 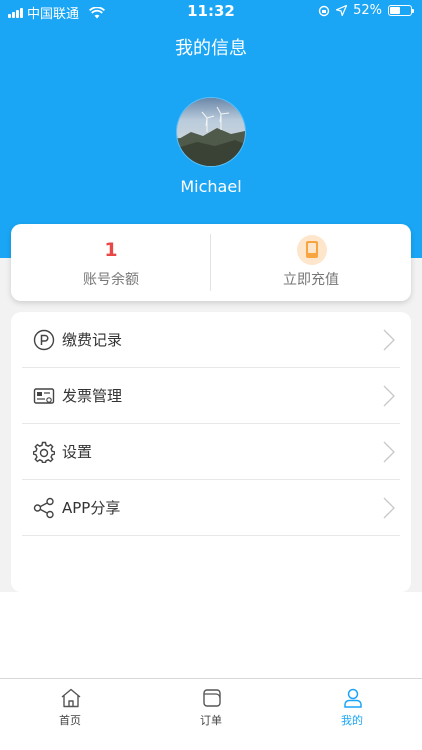 What do you see at coordinates (111, 250) in the screenshot?
I see `balance-value: 1` at bounding box center [111, 250].